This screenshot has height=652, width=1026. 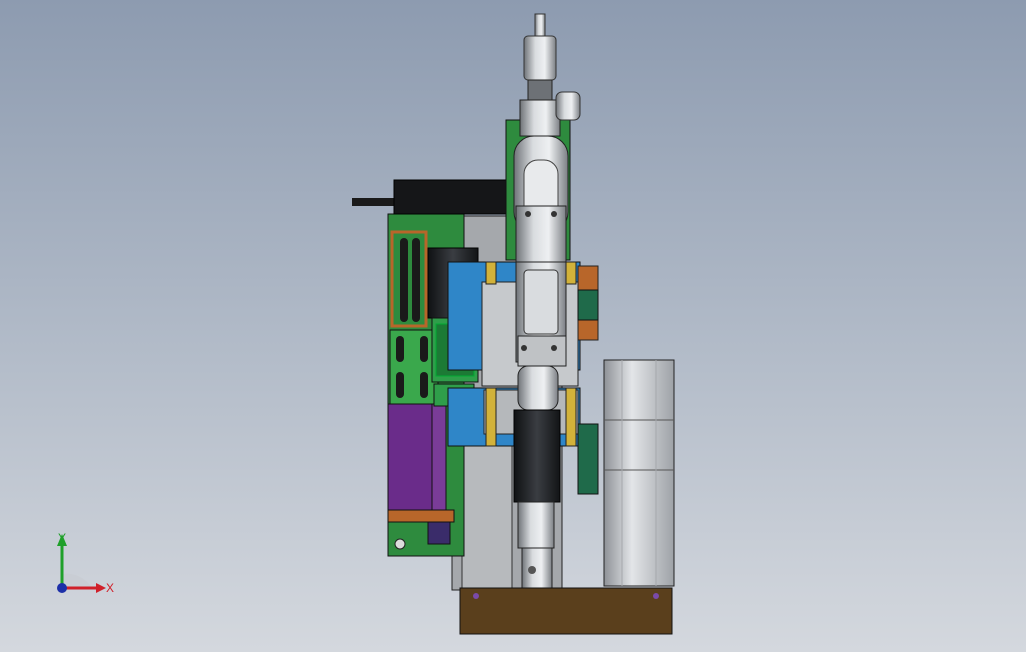 What do you see at coordinates (62, 538) in the screenshot?
I see `y-axis-label: Y` at bounding box center [62, 538].